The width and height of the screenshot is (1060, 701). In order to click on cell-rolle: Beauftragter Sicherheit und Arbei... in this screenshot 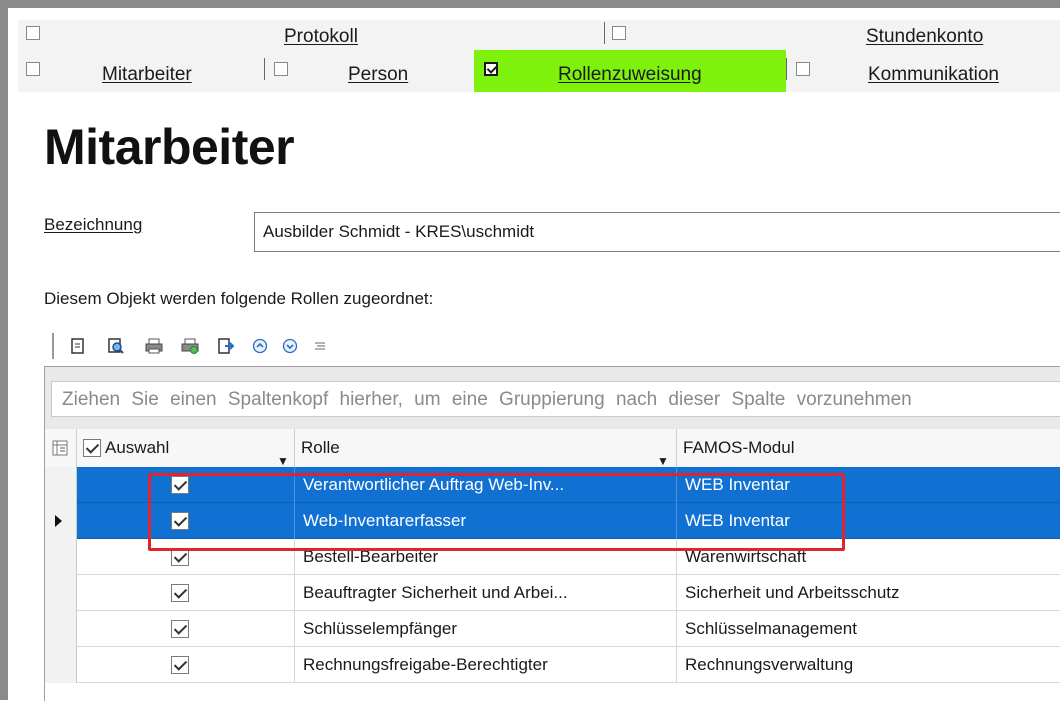, I will do `click(486, 593)`.